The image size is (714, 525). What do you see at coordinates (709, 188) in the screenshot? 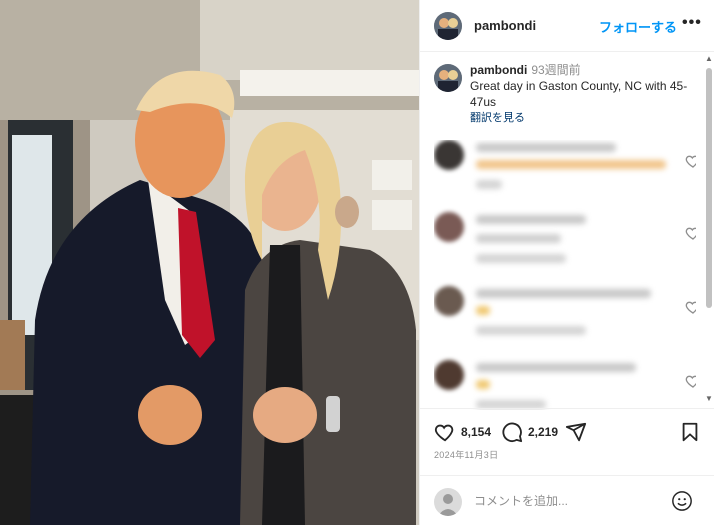
I see `scrollbar-thumb` at bounding box center [709, 188].